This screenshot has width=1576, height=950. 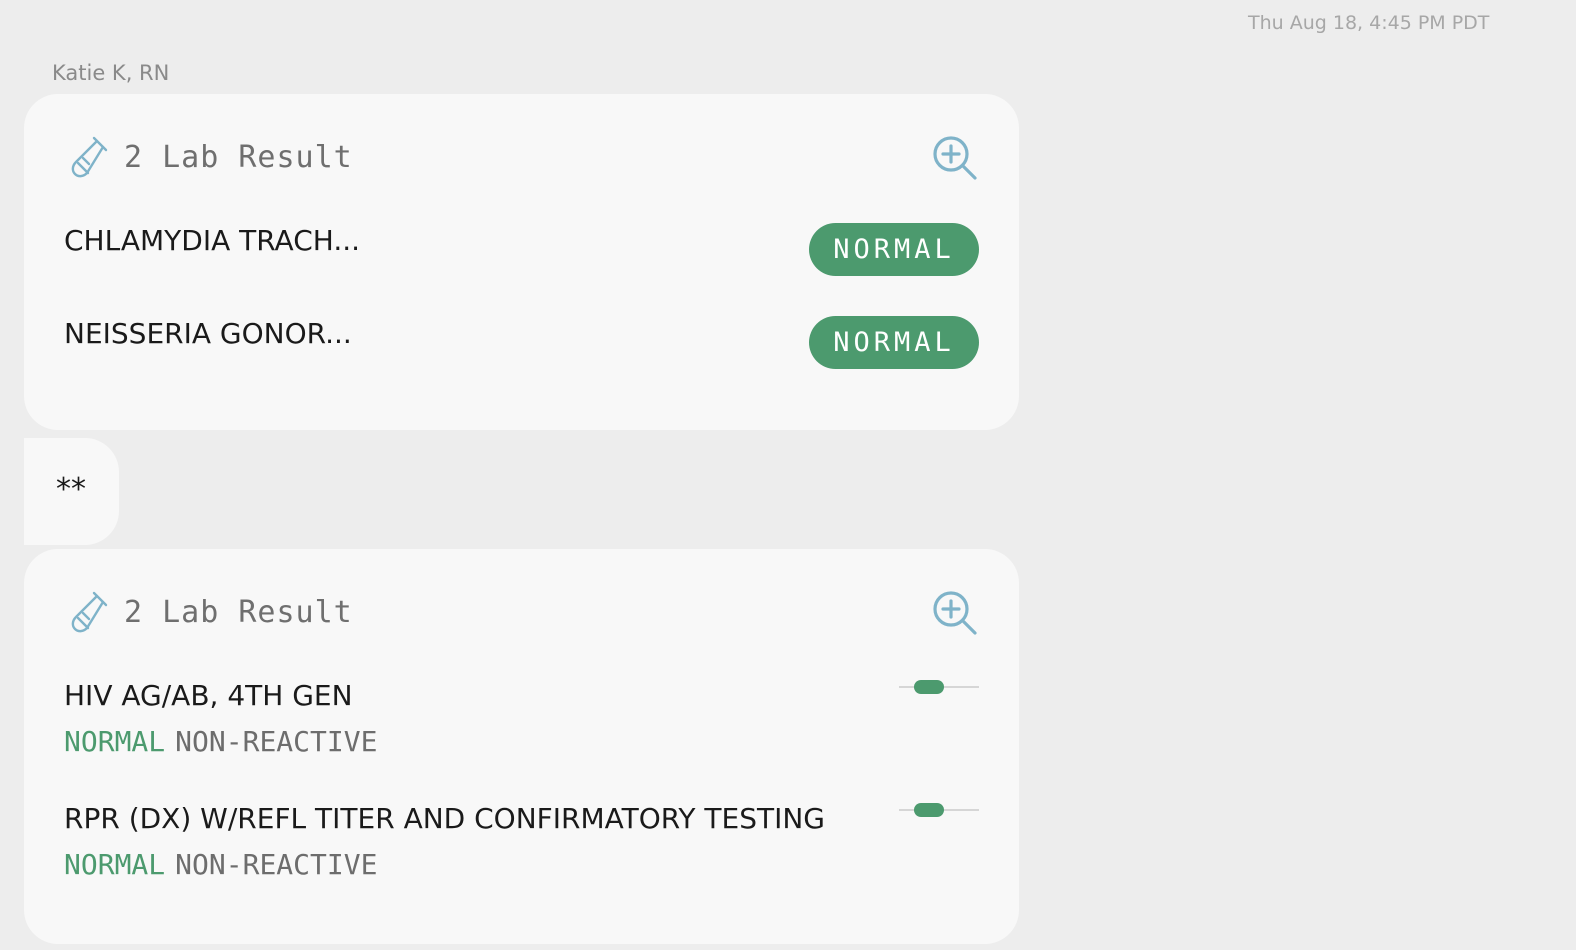 I want to click on lab-result-name: HIV AG/AB, 4TH GEN, so click(x=208, y=695).